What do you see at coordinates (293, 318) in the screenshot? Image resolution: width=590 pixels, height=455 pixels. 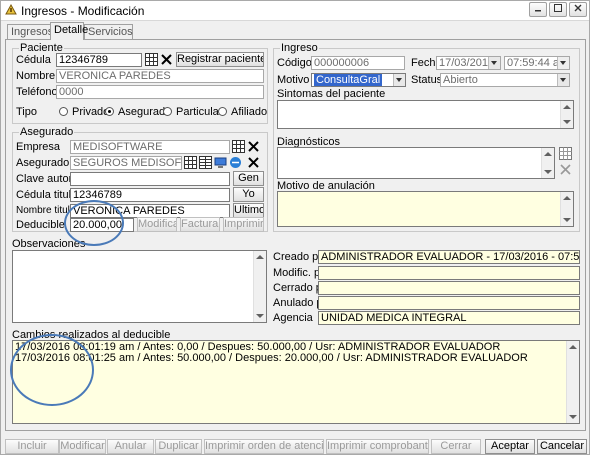 I see `agencia-label: Agencia` at bounding box center [293, 318].